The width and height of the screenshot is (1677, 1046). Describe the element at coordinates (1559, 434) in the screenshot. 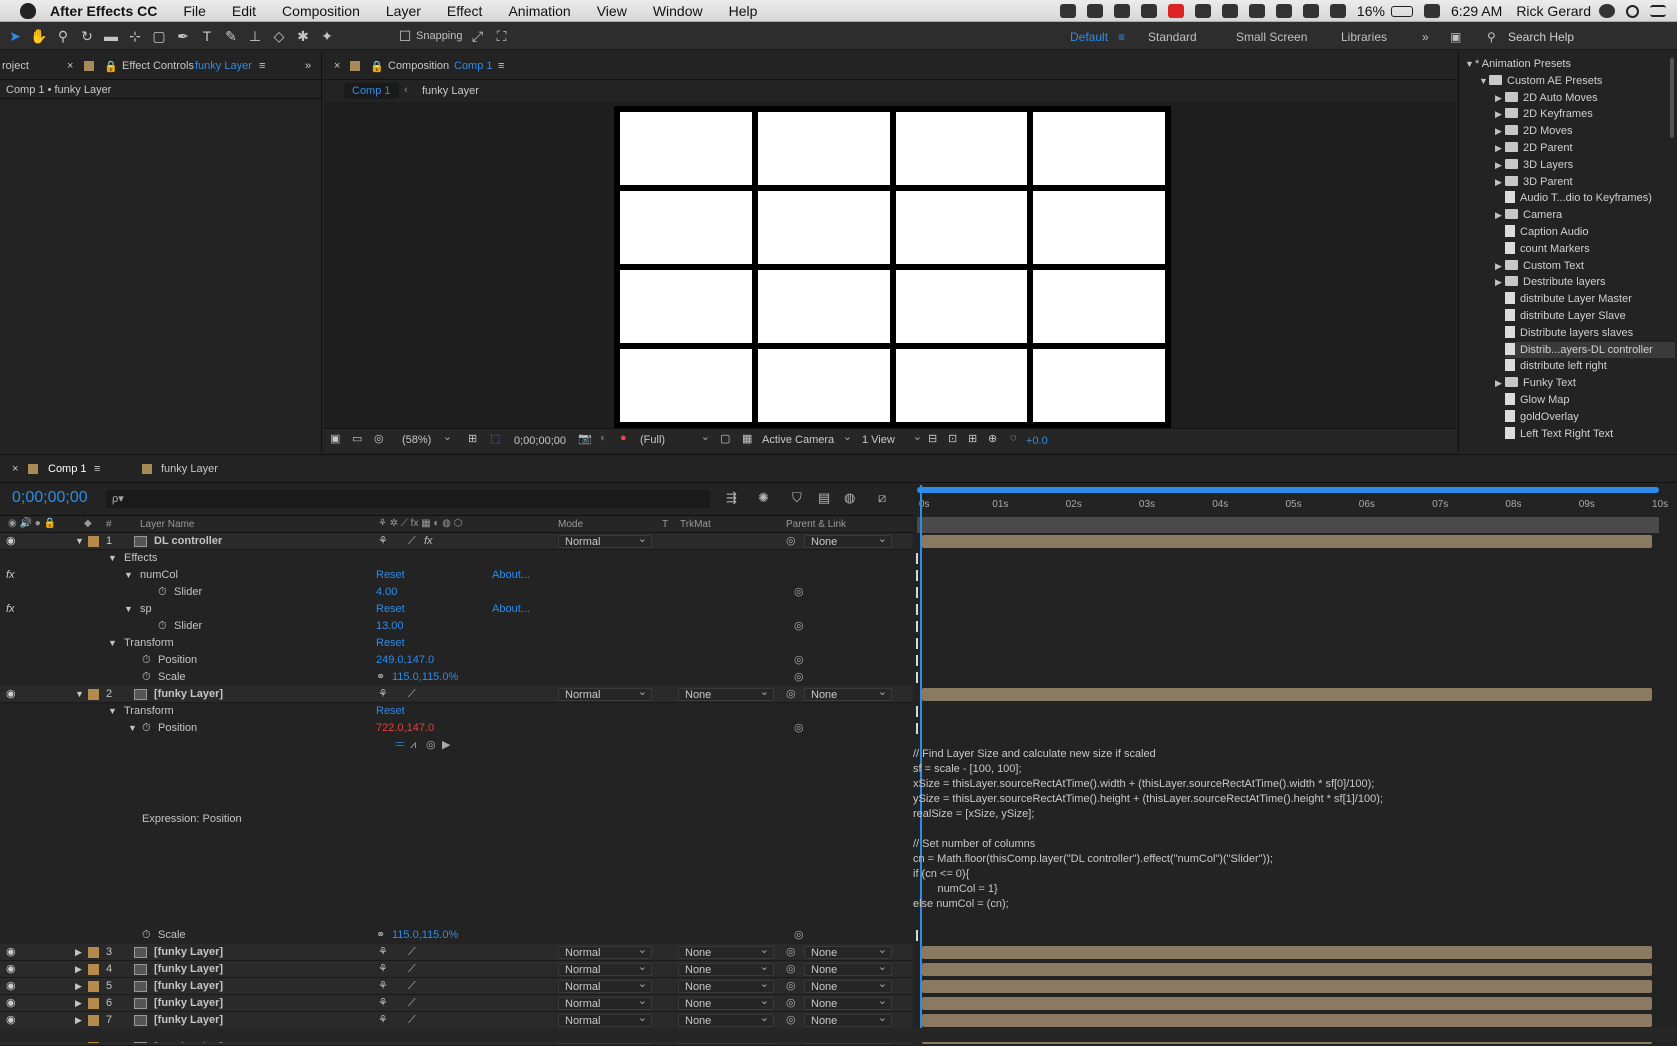

I see `preset-item: Left Text Right Text` at that location.